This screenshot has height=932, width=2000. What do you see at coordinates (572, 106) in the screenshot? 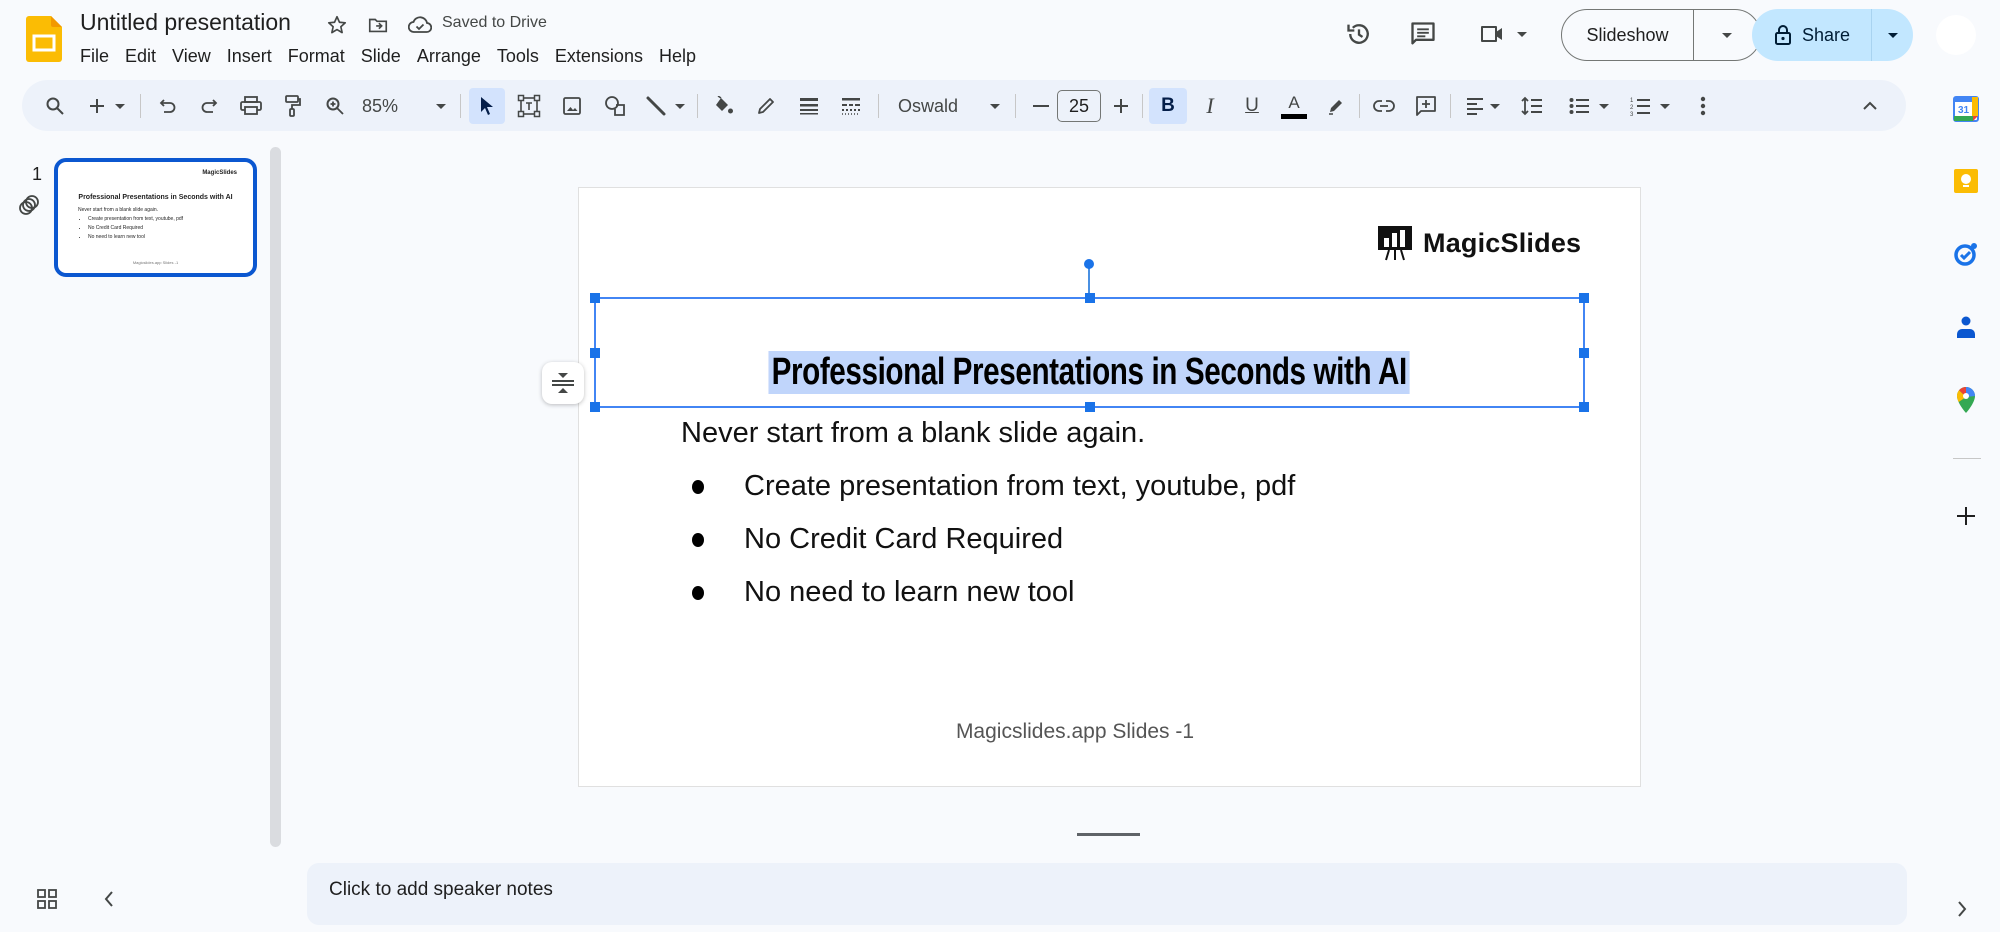
I see `insert-image-icon` at bounding box center [572, 106].